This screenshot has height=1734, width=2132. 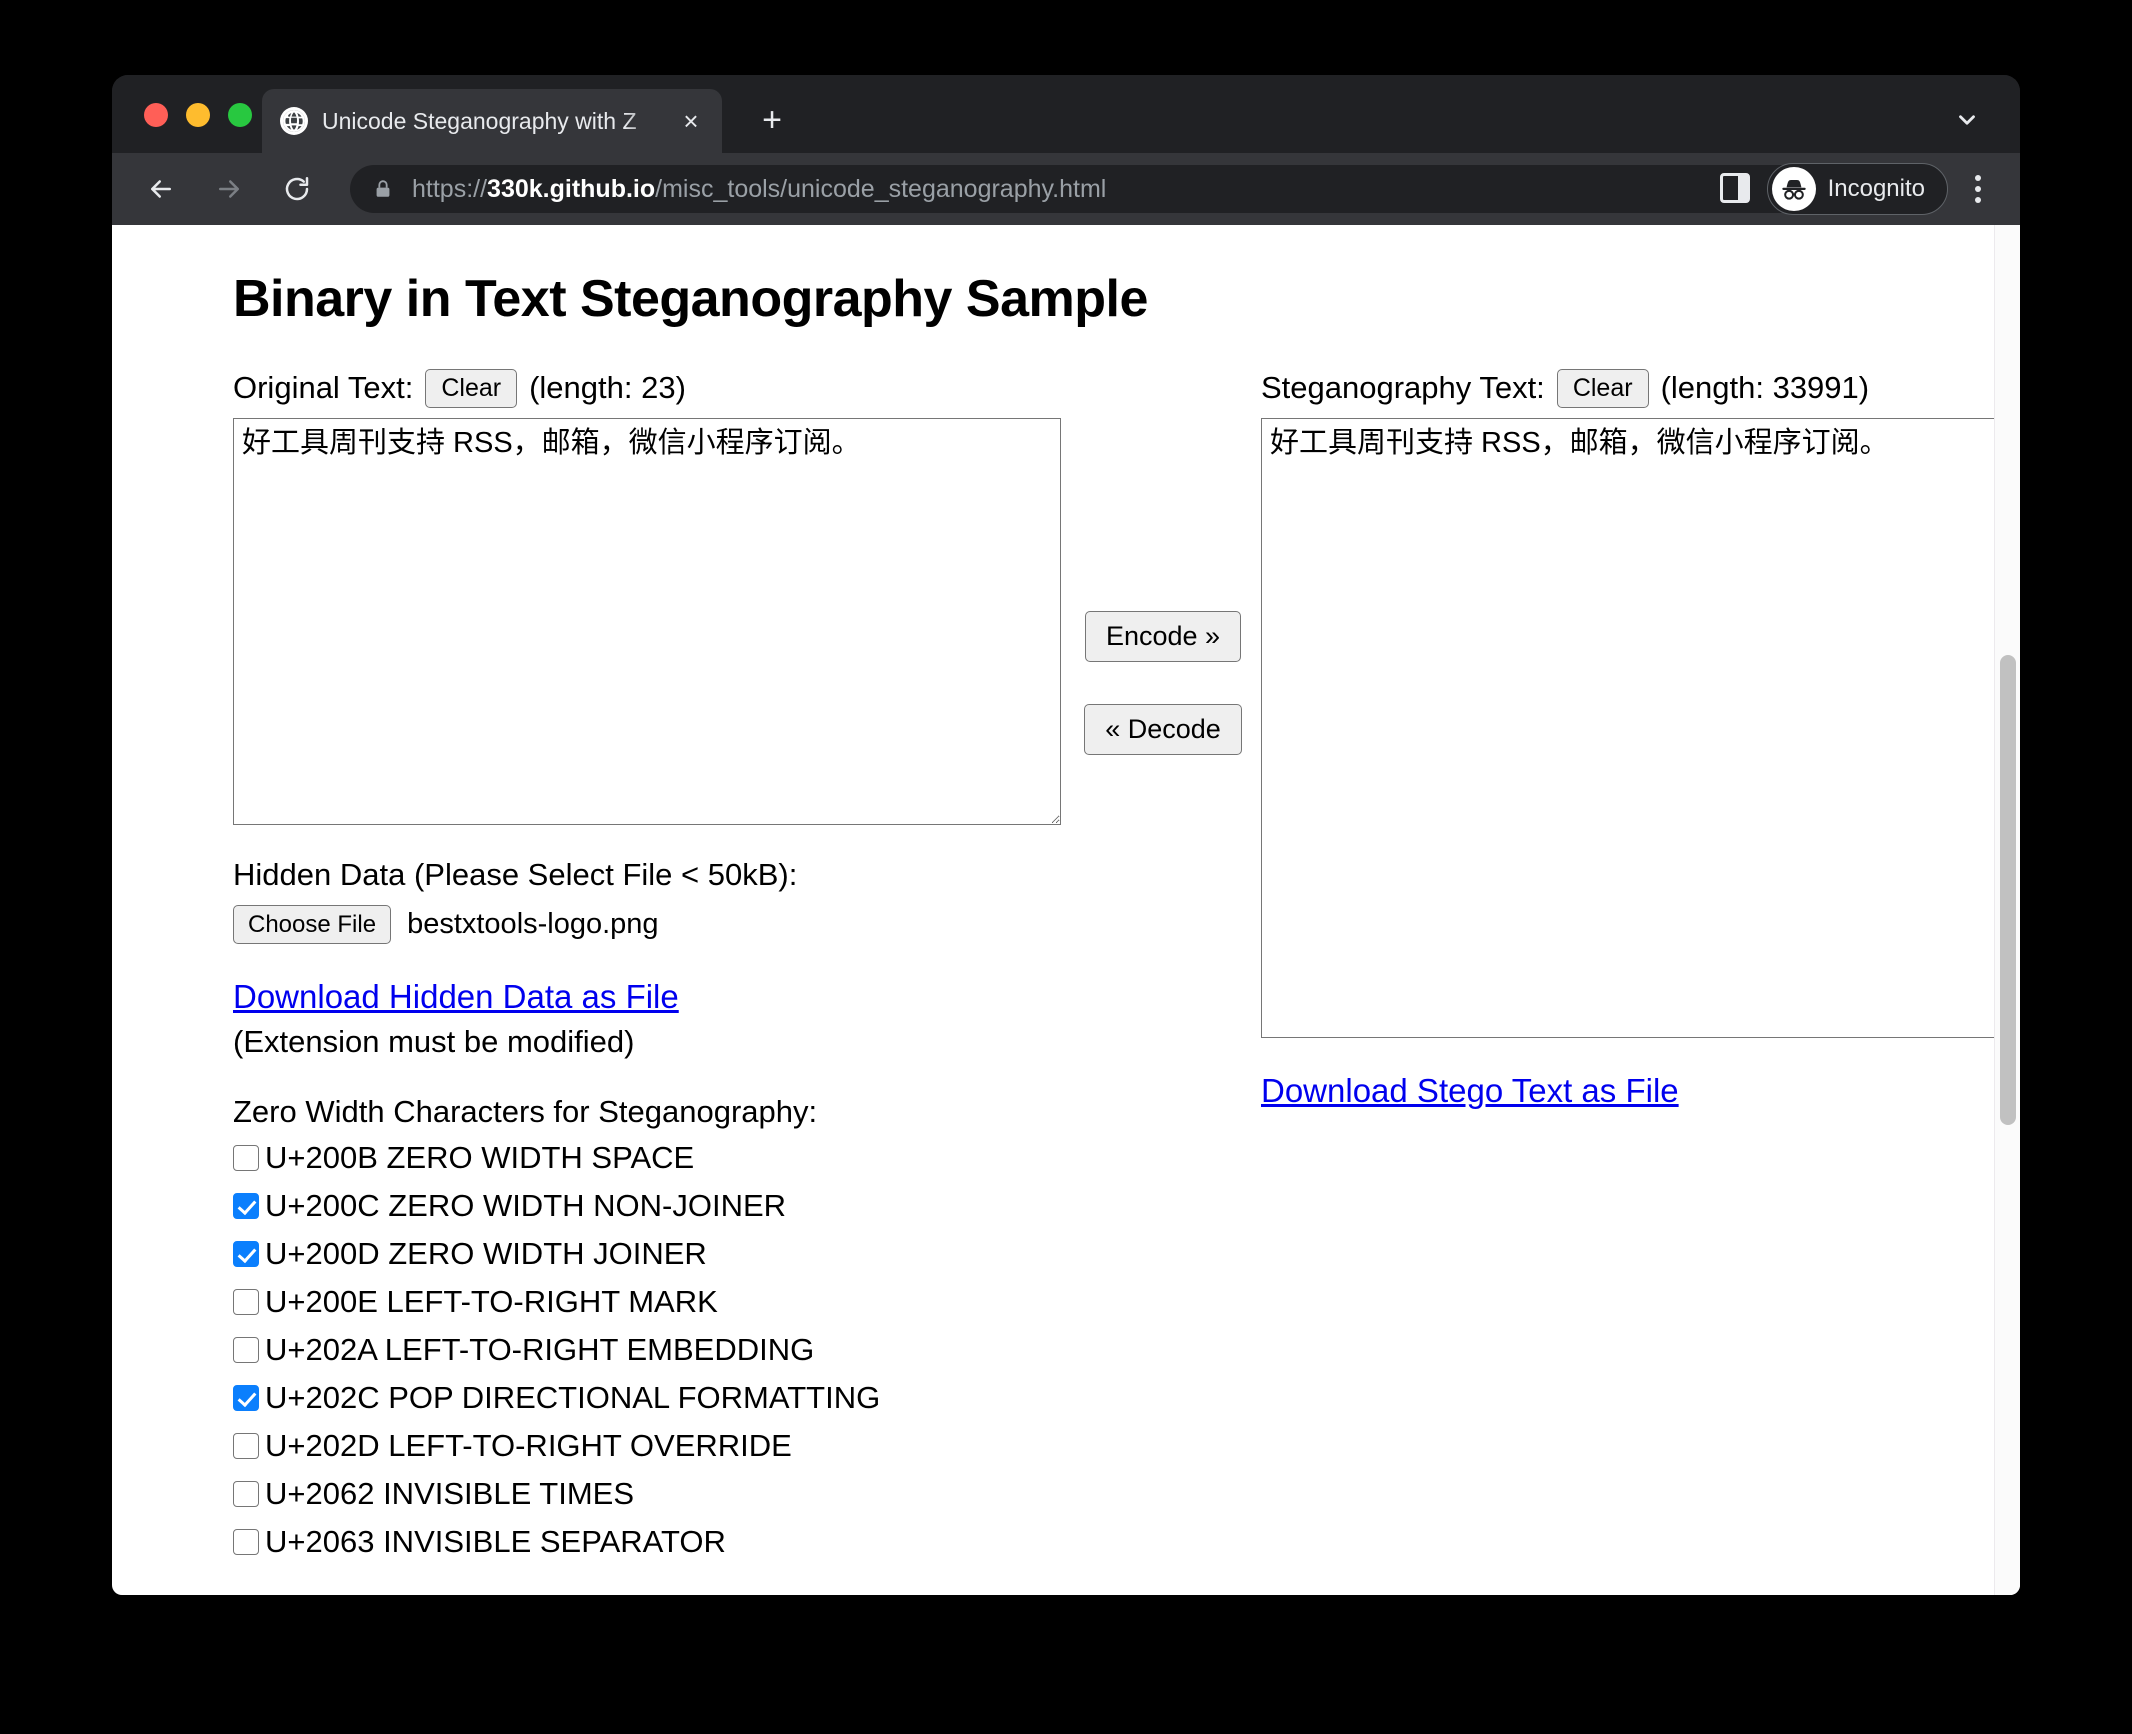 What do you see at coordinates (1978, 189) in the screenshot?
I see `three-dots-menu-icon` at bounding box center [1978, 189].